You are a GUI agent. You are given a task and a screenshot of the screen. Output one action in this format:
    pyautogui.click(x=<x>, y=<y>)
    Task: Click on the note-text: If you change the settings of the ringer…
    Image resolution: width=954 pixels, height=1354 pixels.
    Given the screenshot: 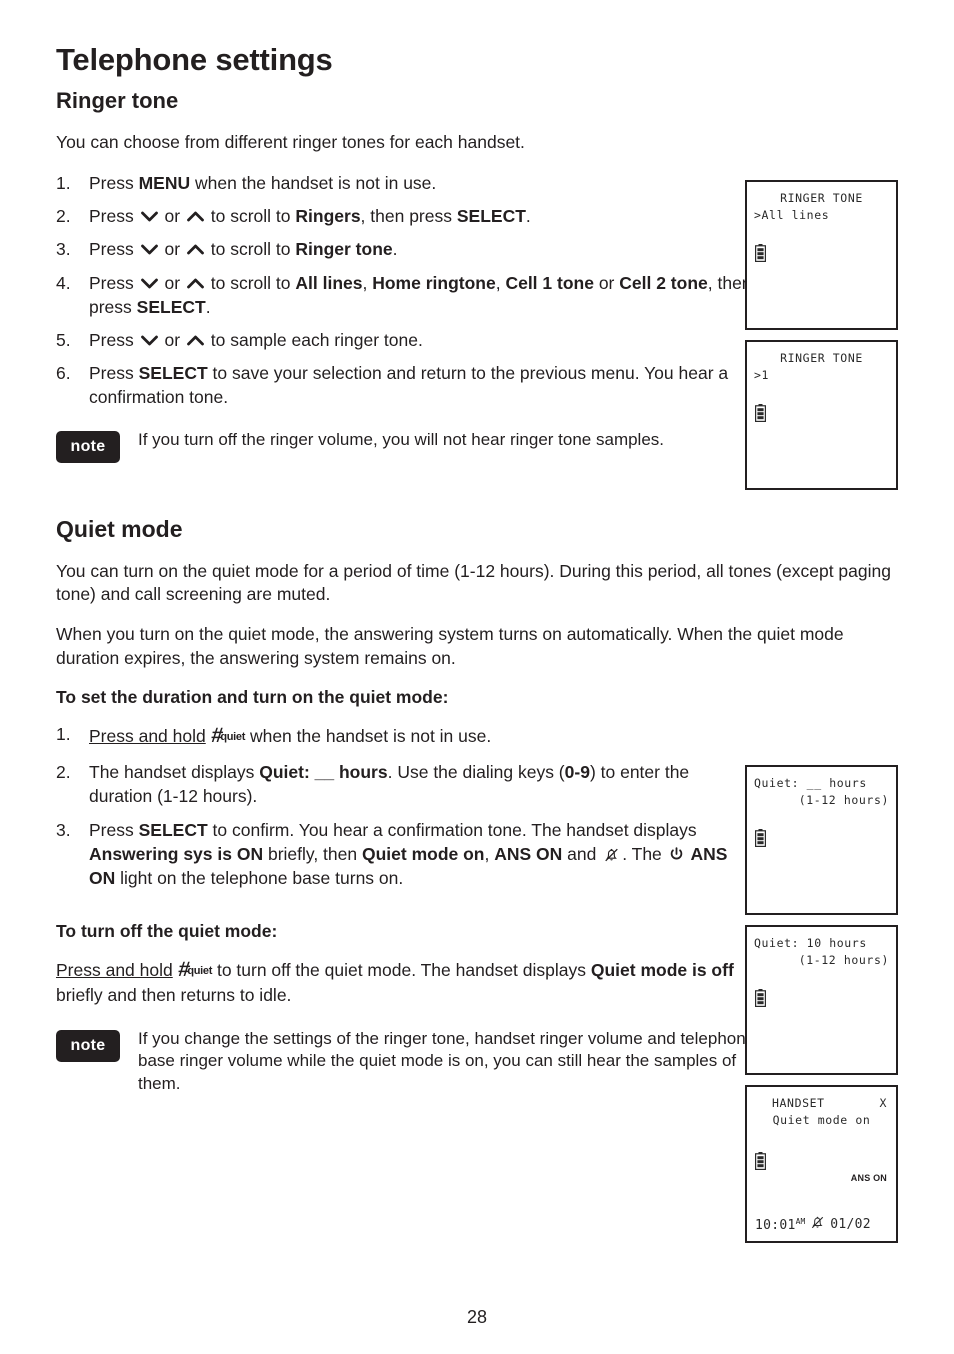 What is the action you would take?
    pyautogui.click(x=447, y=1060)
    